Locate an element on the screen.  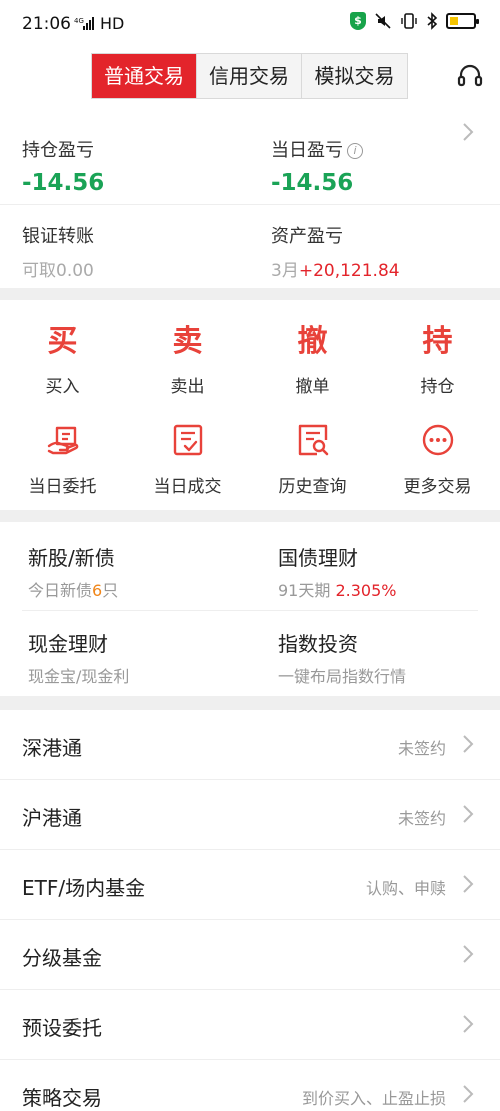
index-investment-title: 指数投资 is located at coordinates (318, 644).